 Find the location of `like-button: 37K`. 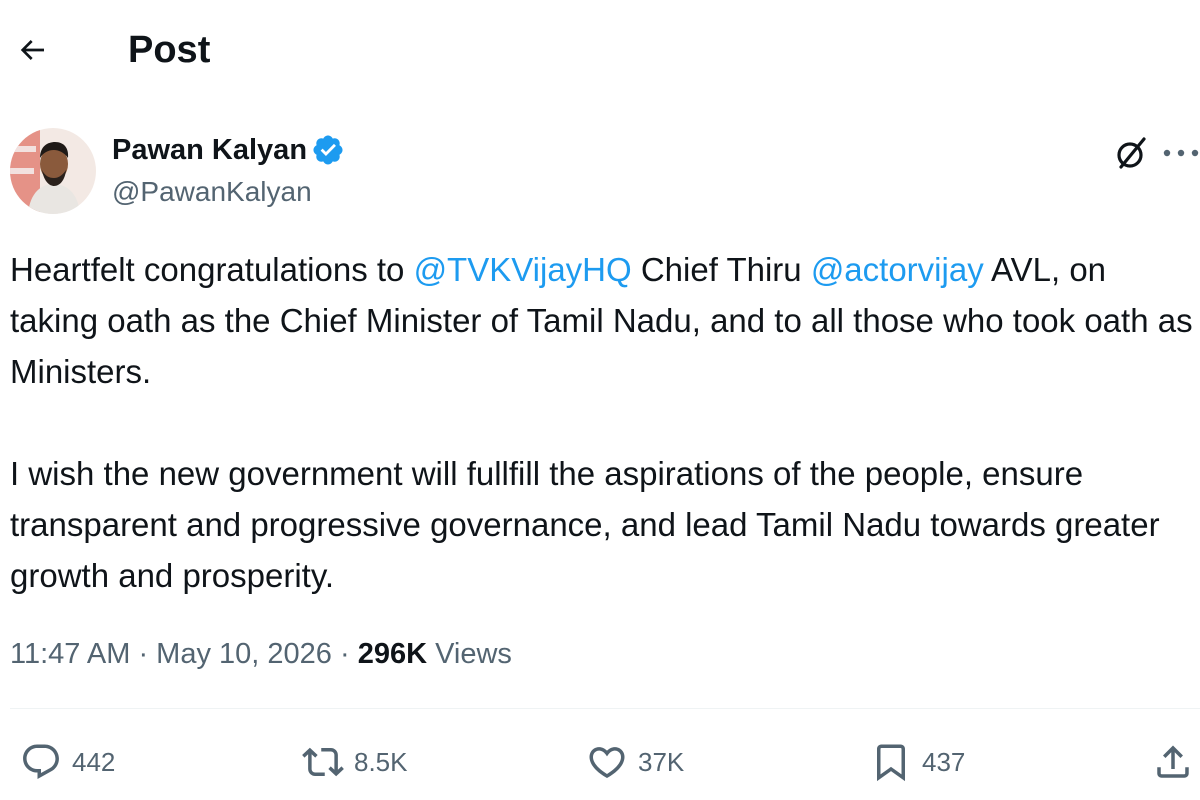

like-button: 37K is located at coordinates (635, 762).